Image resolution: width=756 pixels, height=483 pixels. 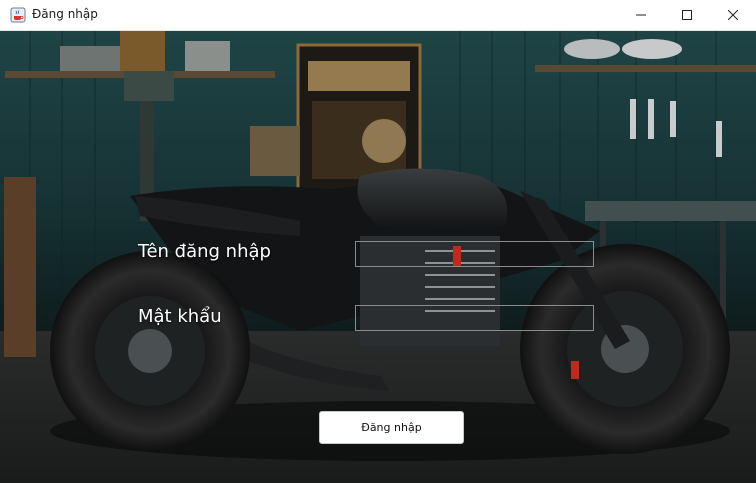 I want to click on minimize-icon, so click(x=641, y=15).